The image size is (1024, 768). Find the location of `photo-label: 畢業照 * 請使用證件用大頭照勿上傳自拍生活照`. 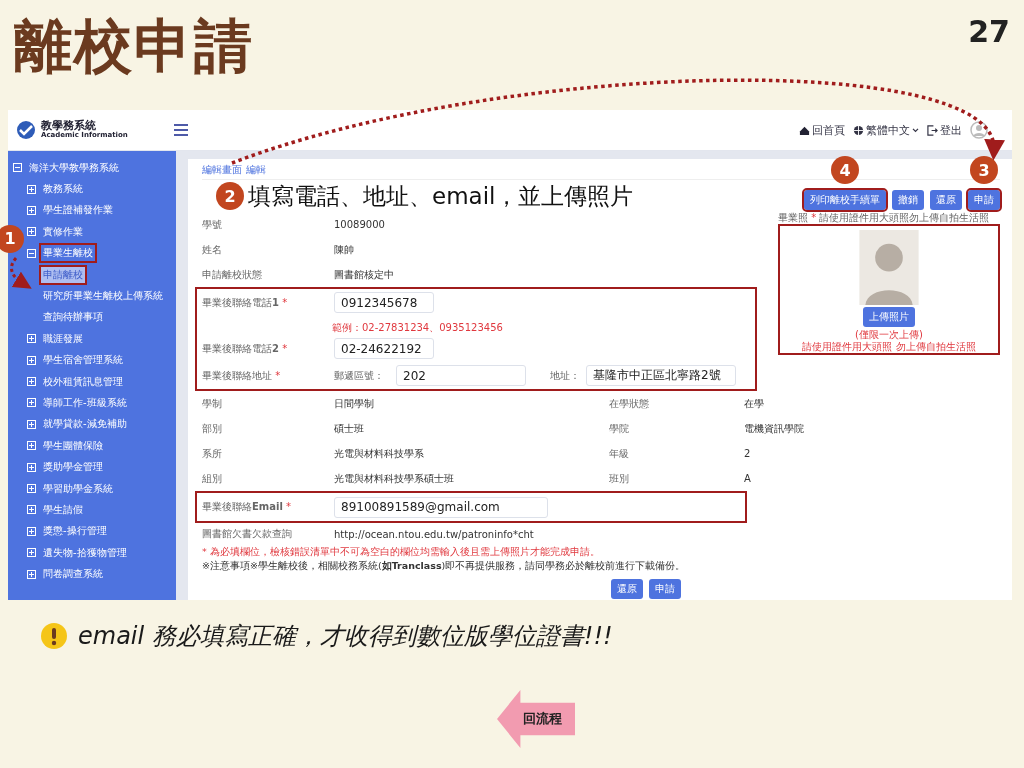

photo-label: 畢業照 * 請使用證件用大頭照勿上傳自拍生活照 is located at coordinates (884, 218).